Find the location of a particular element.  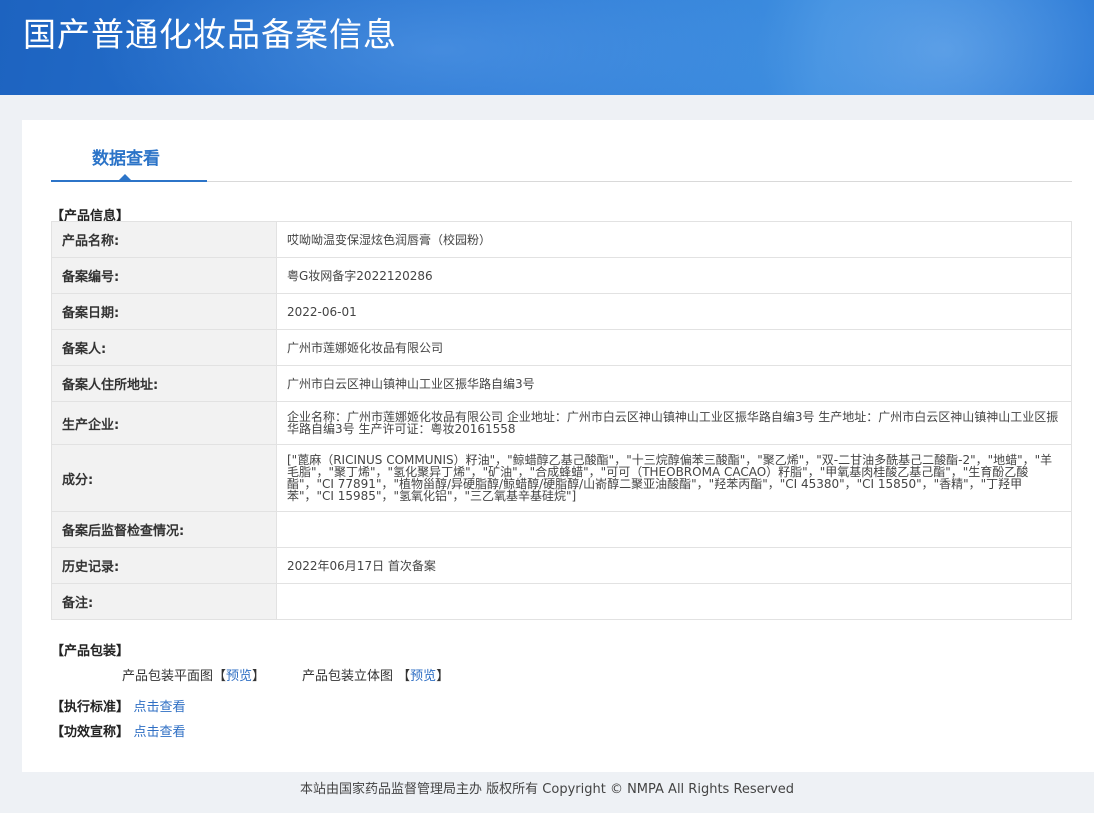

row-label-registration-date: 备案日期: is located at coordinates (164, 311).